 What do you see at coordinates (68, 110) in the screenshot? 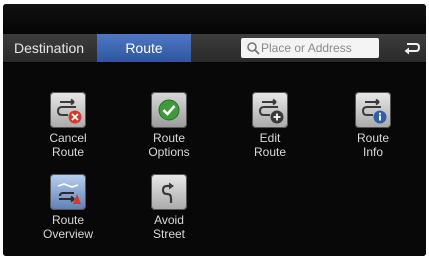
I see `cancel-route-icon` at bounding box center [68, 110].